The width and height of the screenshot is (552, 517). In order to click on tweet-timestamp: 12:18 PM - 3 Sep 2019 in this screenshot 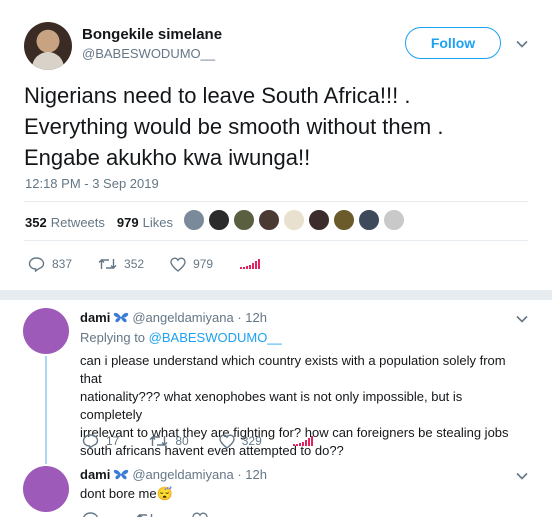, I will do `click(92, 183)`.